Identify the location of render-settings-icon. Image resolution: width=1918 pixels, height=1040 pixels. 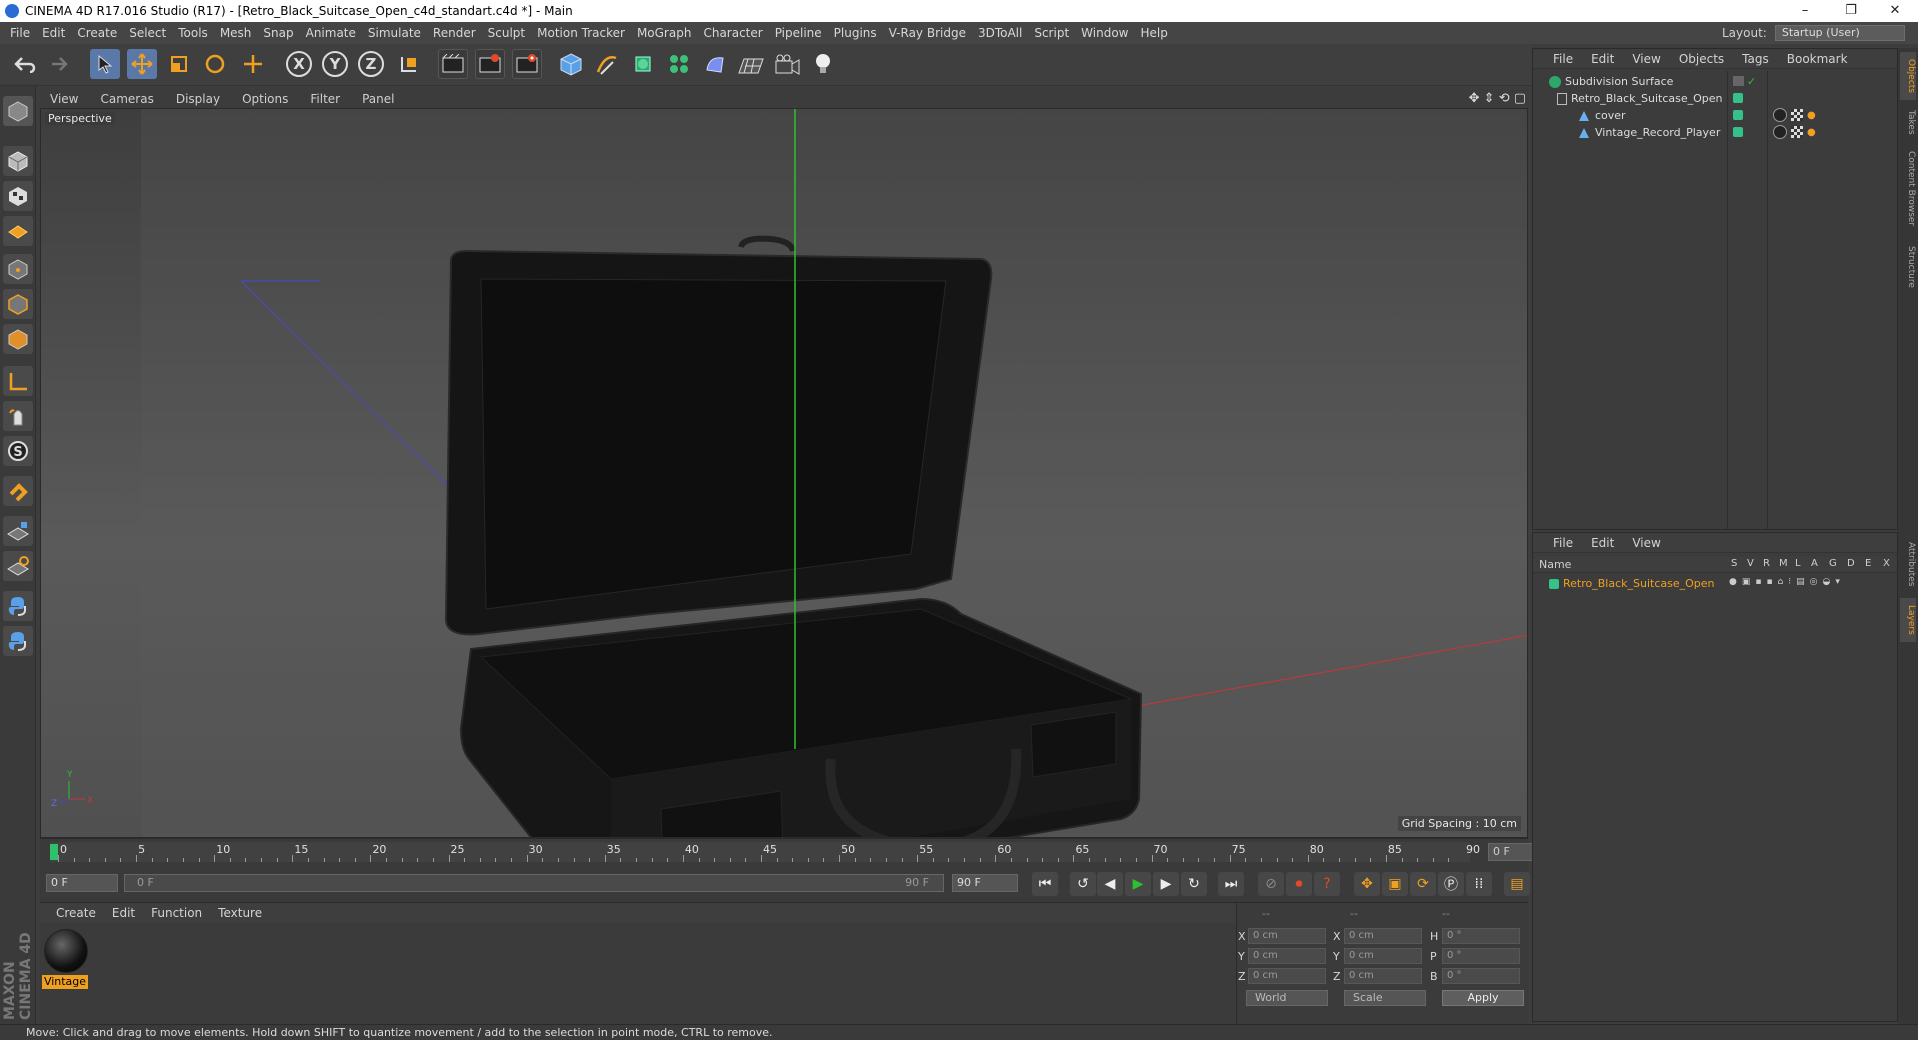
(527, 64).